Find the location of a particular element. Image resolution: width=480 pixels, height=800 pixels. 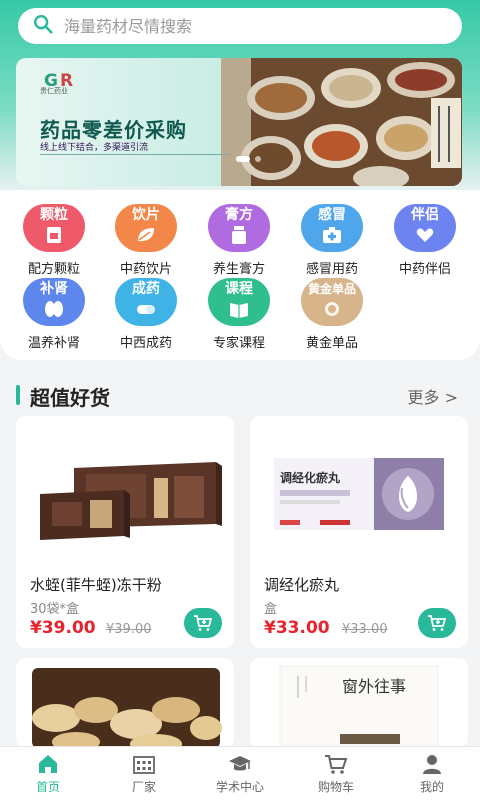

category-patent-medicine: 成药 中西成药 is located at coordinates (146, 314).